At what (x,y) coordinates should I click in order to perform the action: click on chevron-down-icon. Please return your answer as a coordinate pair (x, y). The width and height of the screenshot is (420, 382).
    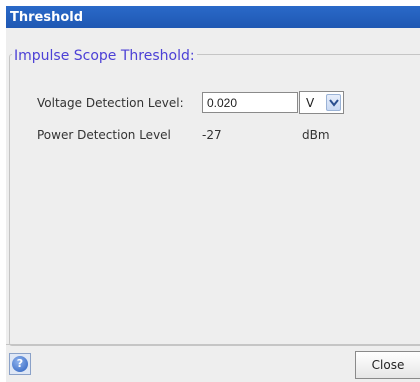
    Looking at the image, I should click on (333, 102).